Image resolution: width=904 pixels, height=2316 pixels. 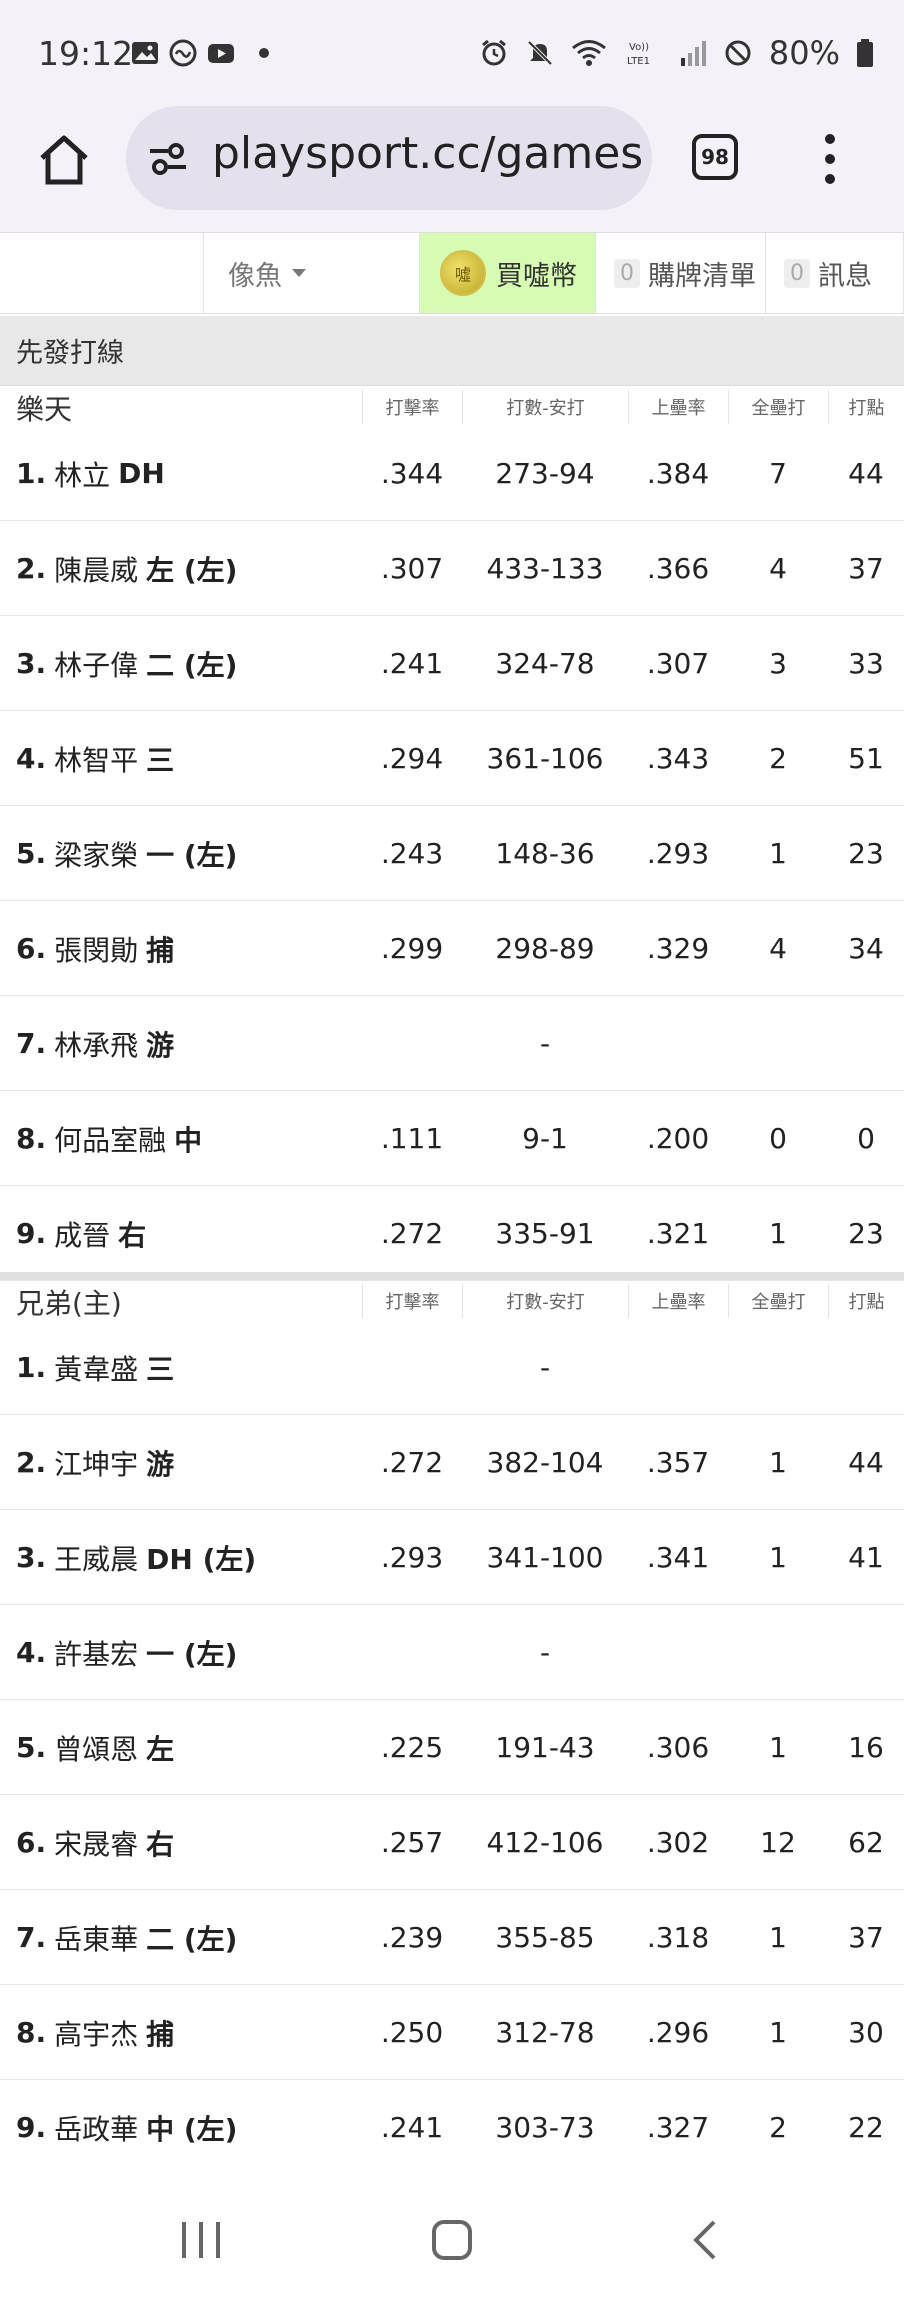 What do you see at coordinates (715, 157) in the screenshot?
I see `tab-switcher-button: 98` at bounding box center [715, 157].